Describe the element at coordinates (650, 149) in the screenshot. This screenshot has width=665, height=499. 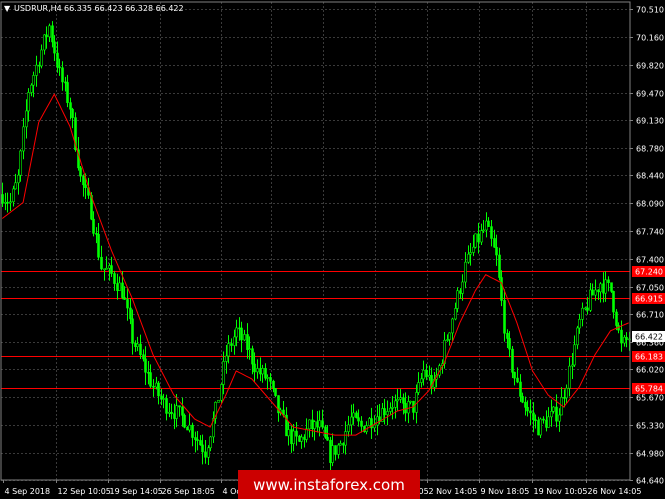
I see `y-tick-label: 68.780` at that location.